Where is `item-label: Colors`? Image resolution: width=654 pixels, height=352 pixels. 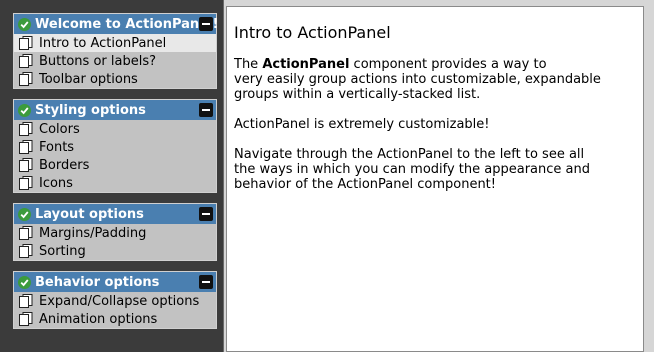
item-label: Colors is located at coordinates (59, 129).